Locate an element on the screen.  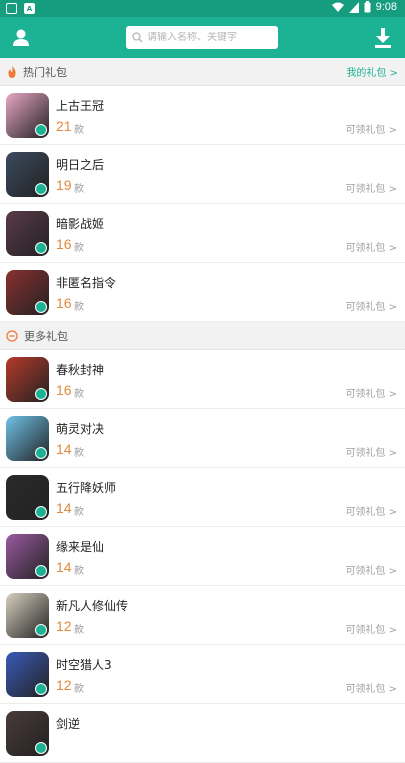
game-name: 新凡人修仙传 is located at coordinates (92, 606).